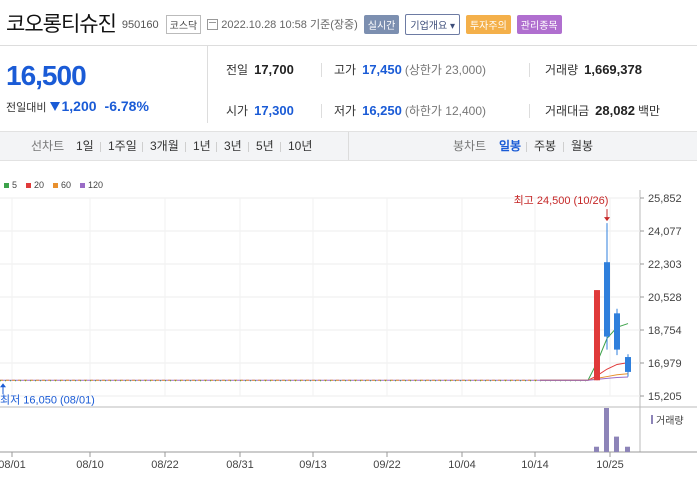 The height and width of the screenshot is (477, 697). I want to click on line-chart-label: 선차트, so click(48, 146).